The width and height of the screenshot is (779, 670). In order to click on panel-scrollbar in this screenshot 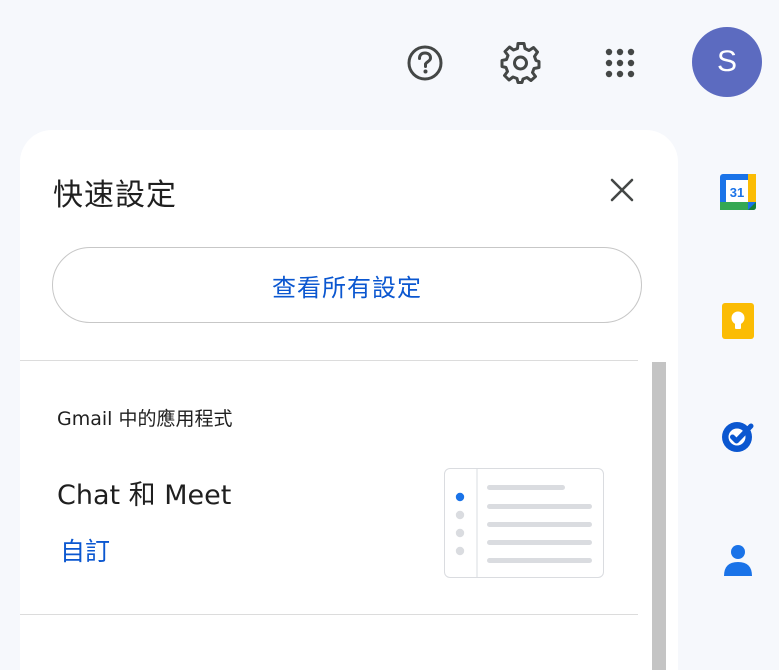, I will do `click(659, 516)`.